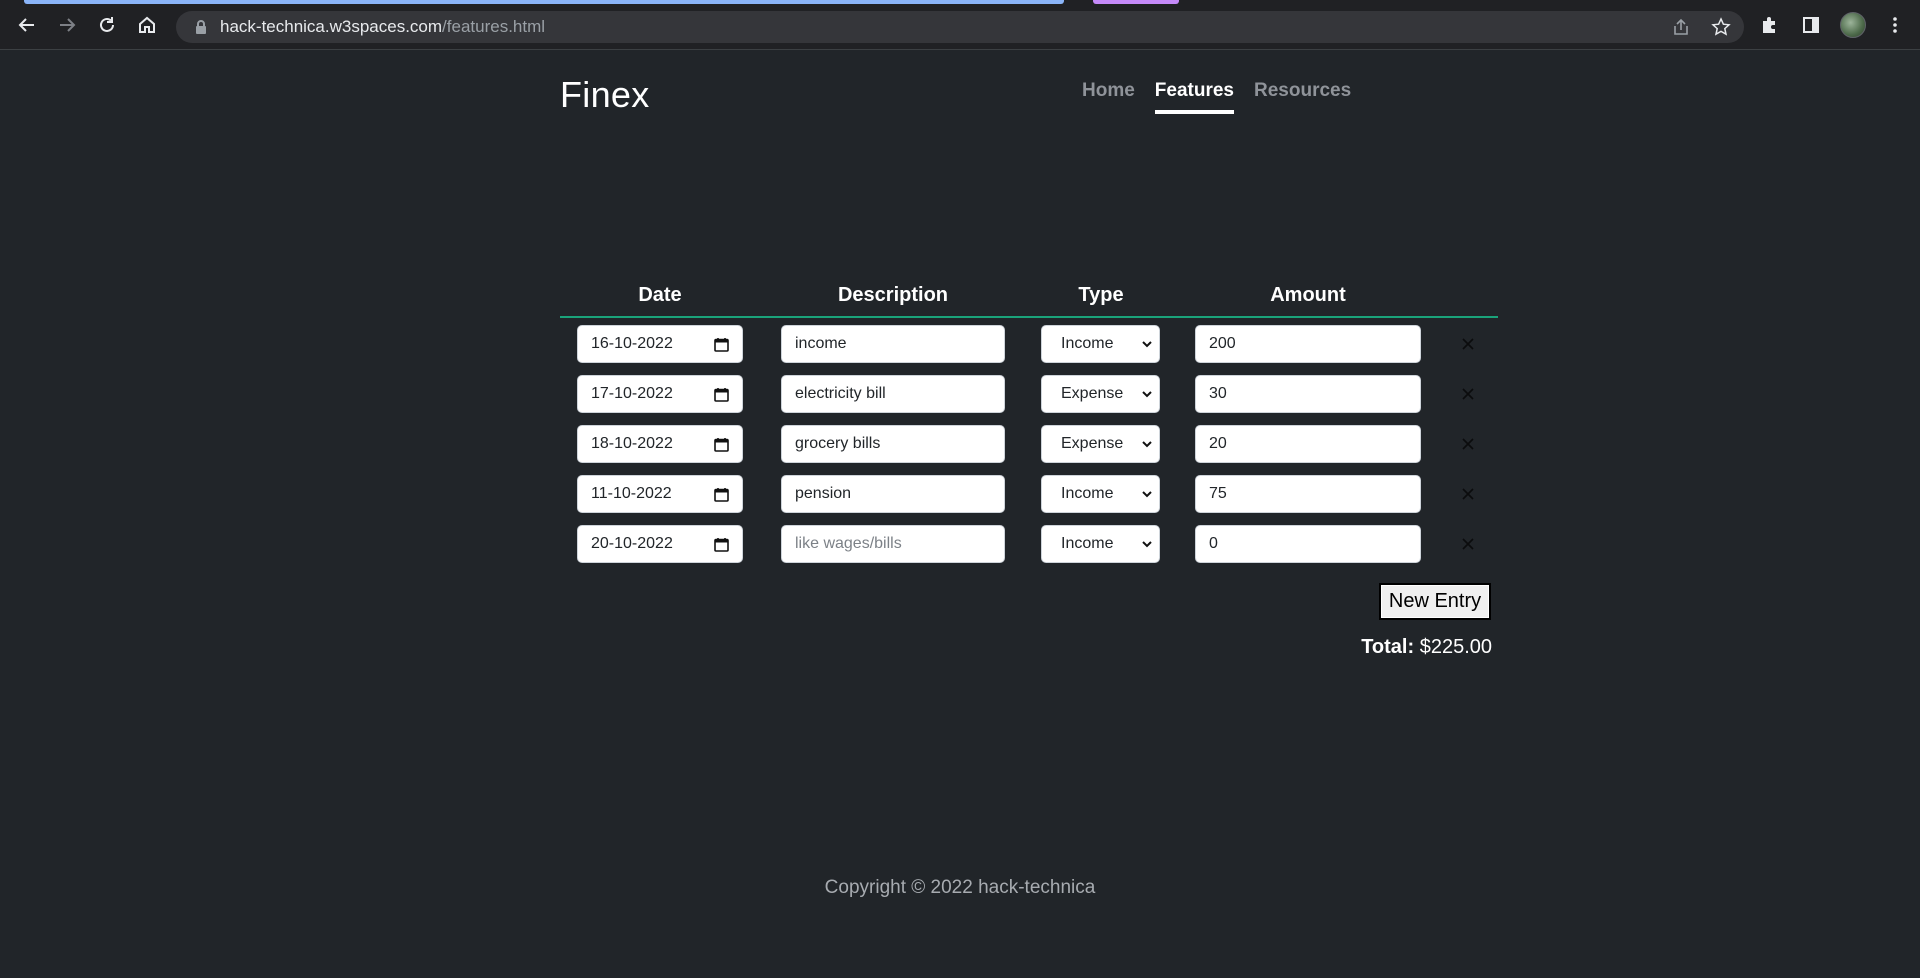 This screenshot has width=1920, height=978. I want to click on address-bar: hack-technica.w3spaces.com/features.html, so click(960, 27).